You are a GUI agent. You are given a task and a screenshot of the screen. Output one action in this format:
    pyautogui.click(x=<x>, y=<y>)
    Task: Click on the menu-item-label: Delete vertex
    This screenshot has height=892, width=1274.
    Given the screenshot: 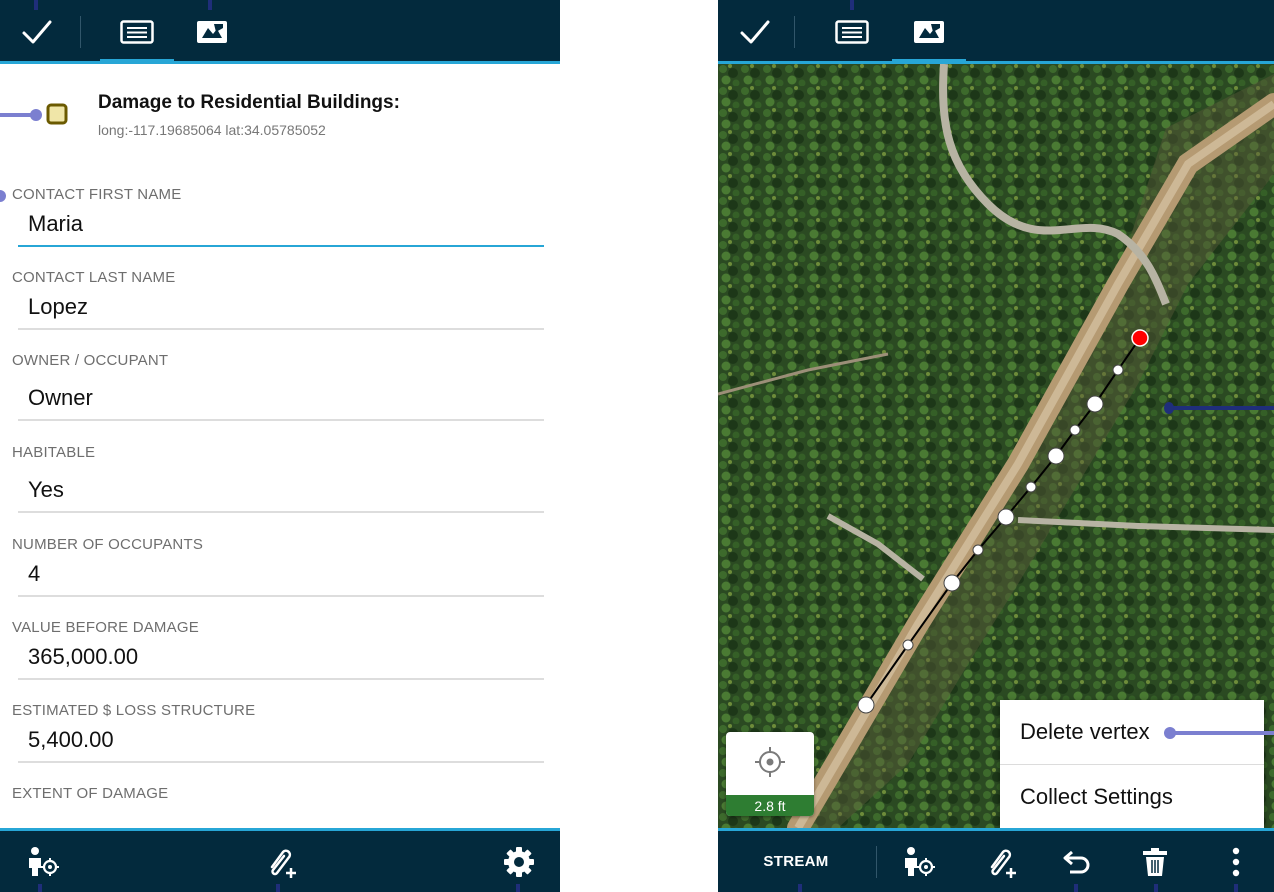 What is the action you would take?
    pyautogui.click(x=1085, y=731)
    